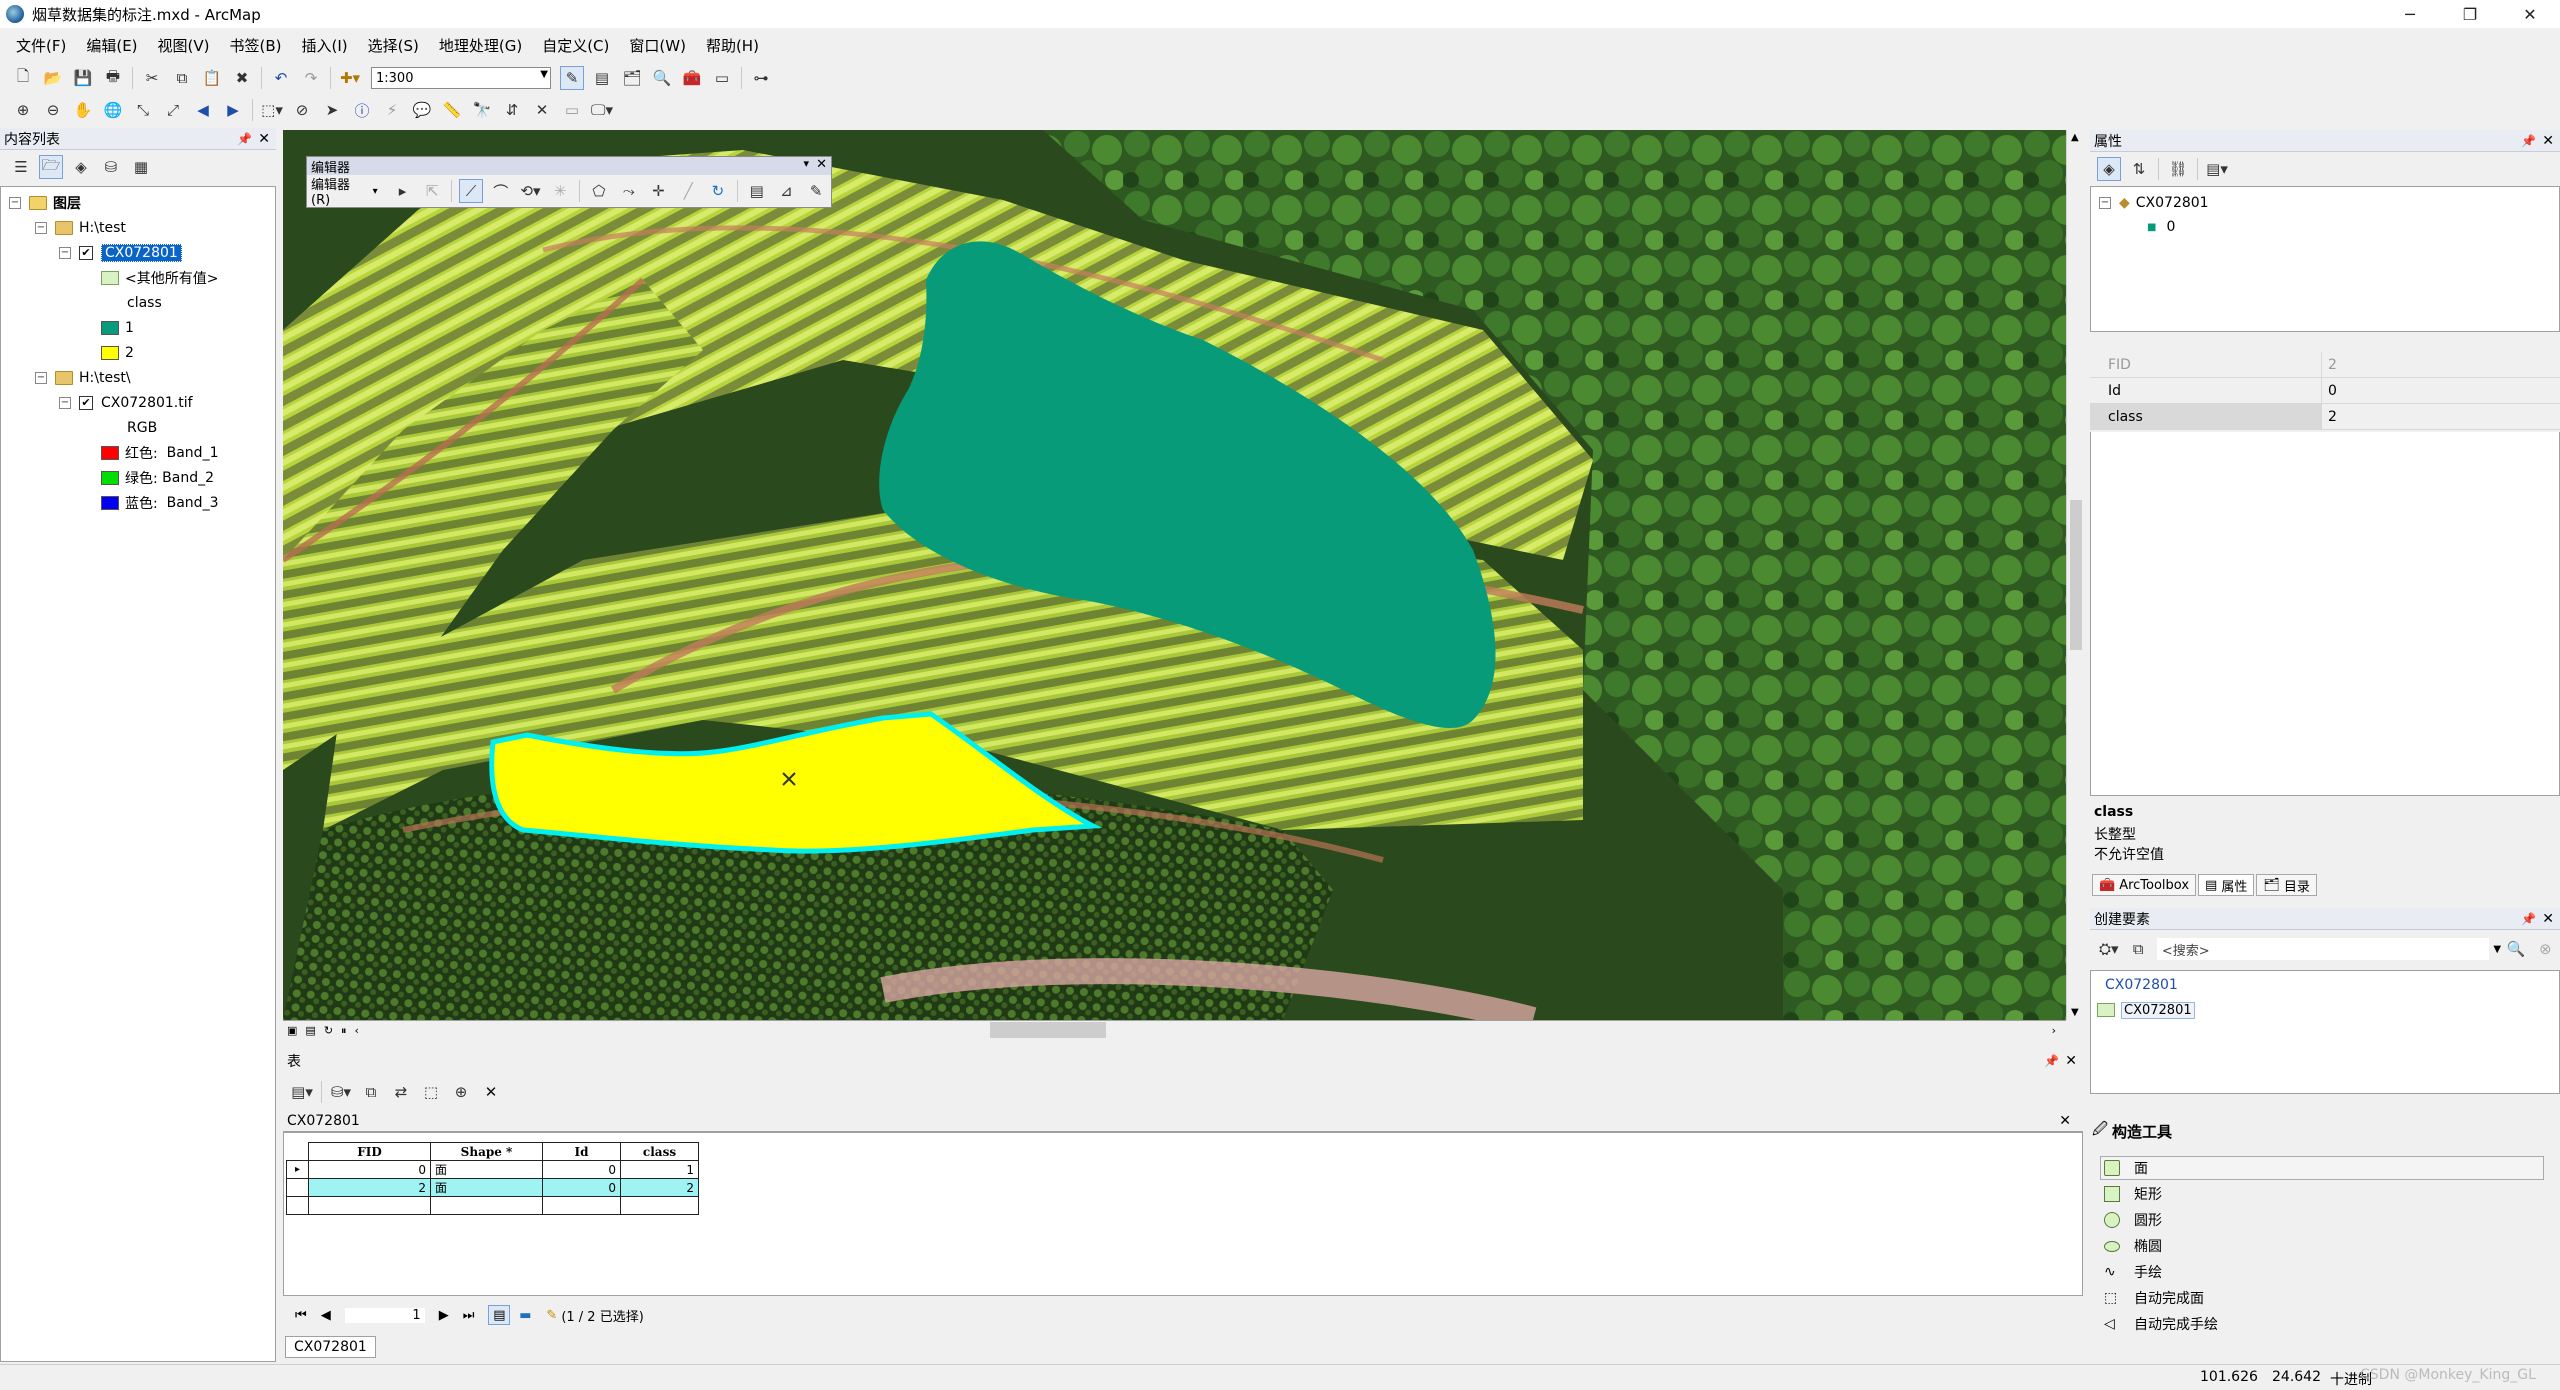  Describe the element at coordinates (572, 78) in the screenshot. I see `editor-toolbar-icon: ✎` at that location.